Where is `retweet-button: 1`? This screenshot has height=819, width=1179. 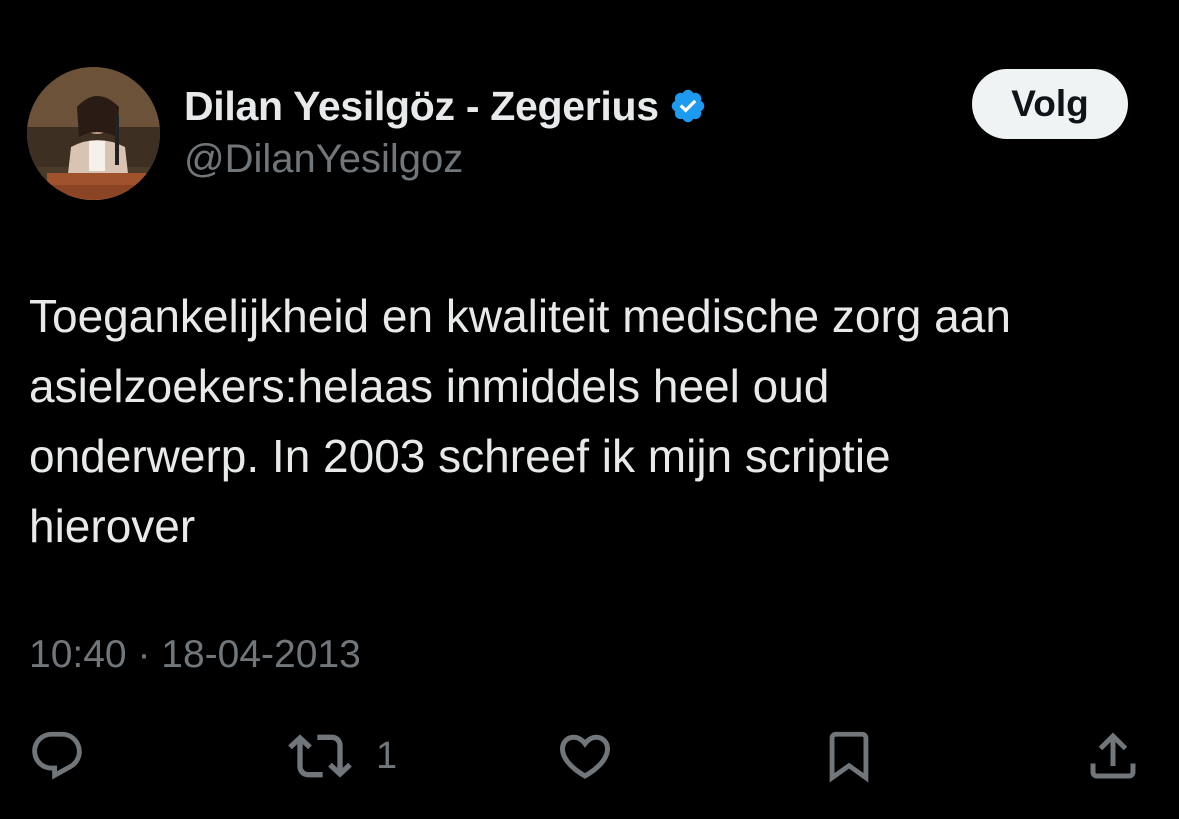
retweet-button: 1 is located at coordinates (342, 756).